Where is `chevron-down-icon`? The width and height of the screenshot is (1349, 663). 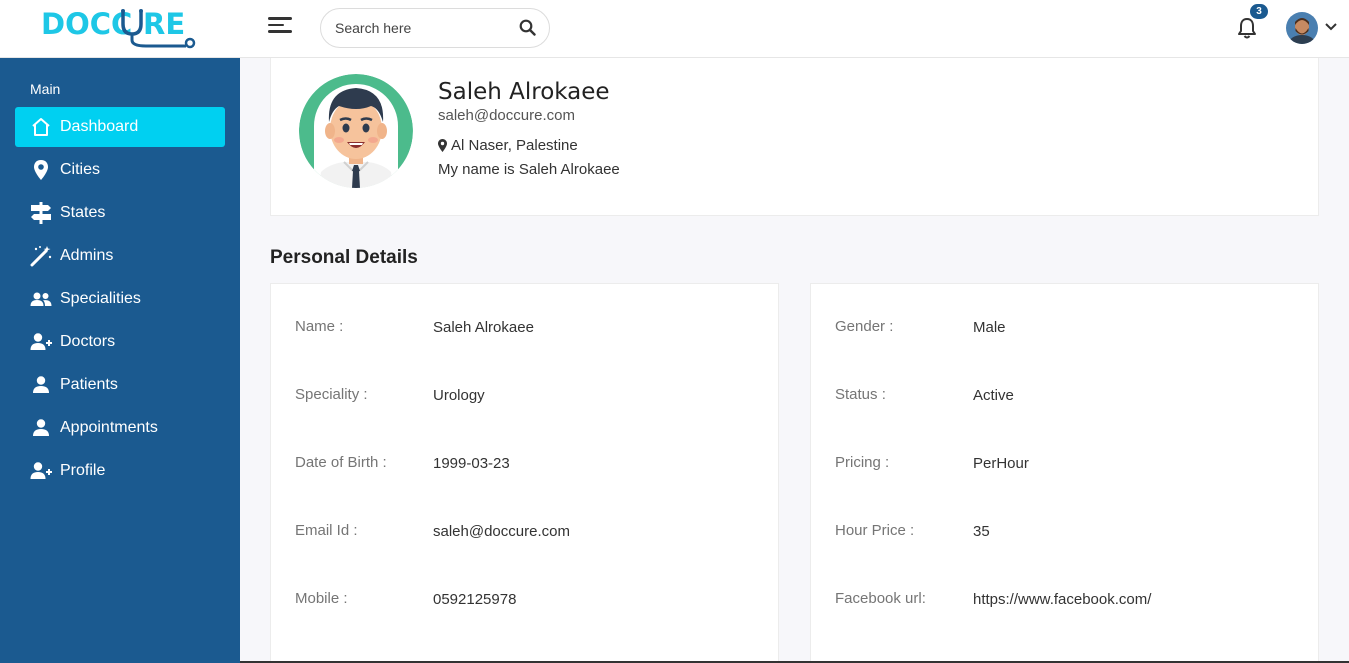 chevron-down-icon is located at coordinates (1331, 27).